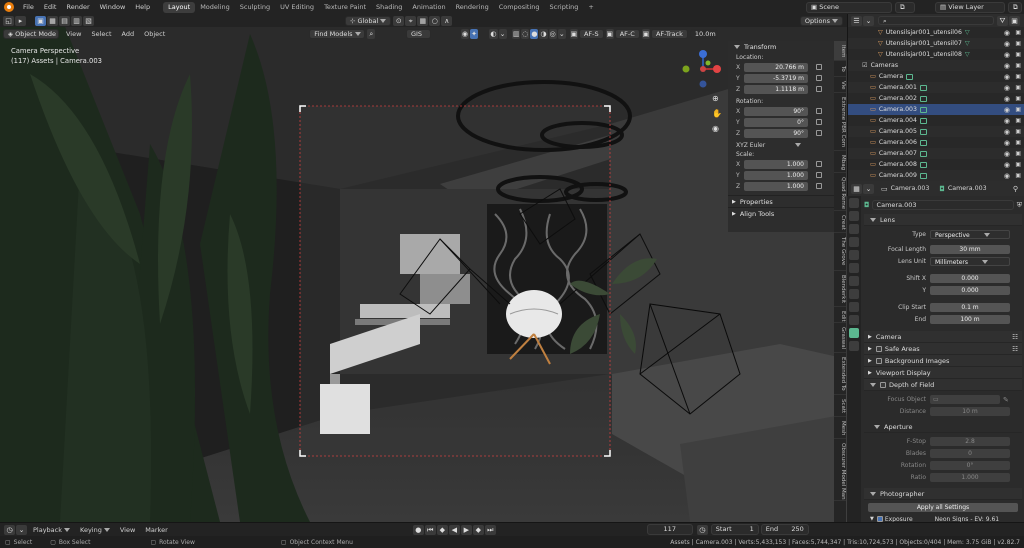 The image size is (1024, 548). Describe the element at coordinates (371, 34) in the screenshot. I see `find-models-search-icon: ⌕` at that location.